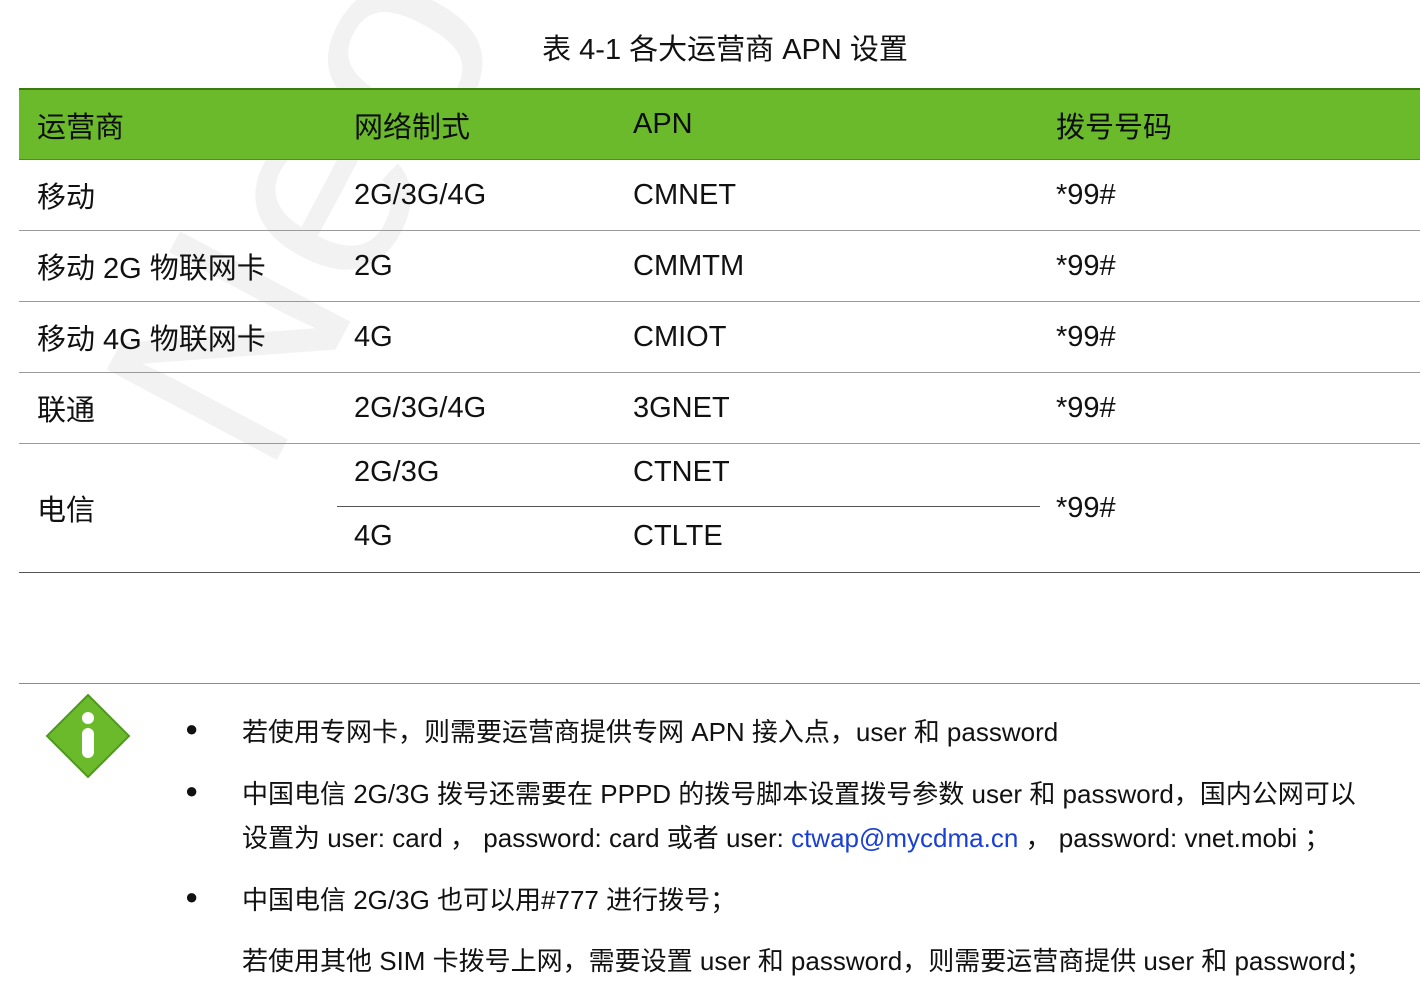 The image size is (1420, 987). I want to click on table-row: 移动 2G/3G/4G CMNET *99#, so click(719, 195).